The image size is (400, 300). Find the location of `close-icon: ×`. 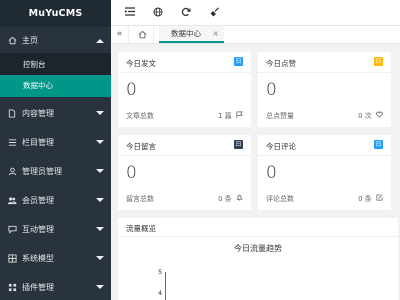

close-icon: × is located at coordinates (215, 34).